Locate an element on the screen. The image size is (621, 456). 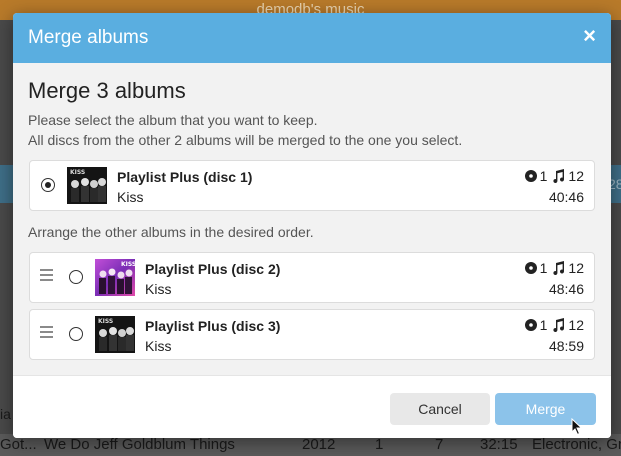
dialog-footer: Cancel Merge is located at coordinates (312, 406).